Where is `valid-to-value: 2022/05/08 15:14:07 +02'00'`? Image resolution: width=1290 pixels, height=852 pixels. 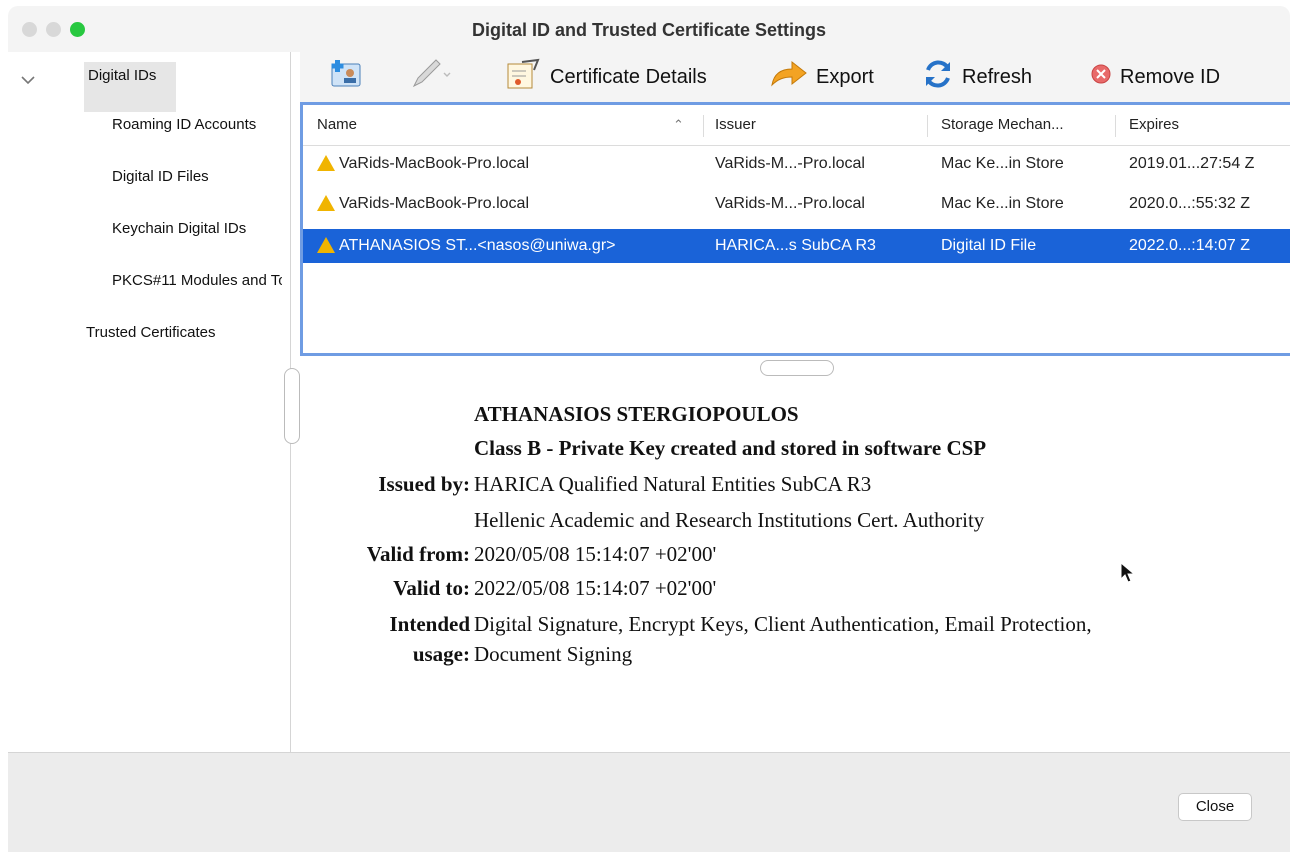 valid-to-value: 2022/05/08 15:14:07 +02'00' is located at coordinates (595, 588).